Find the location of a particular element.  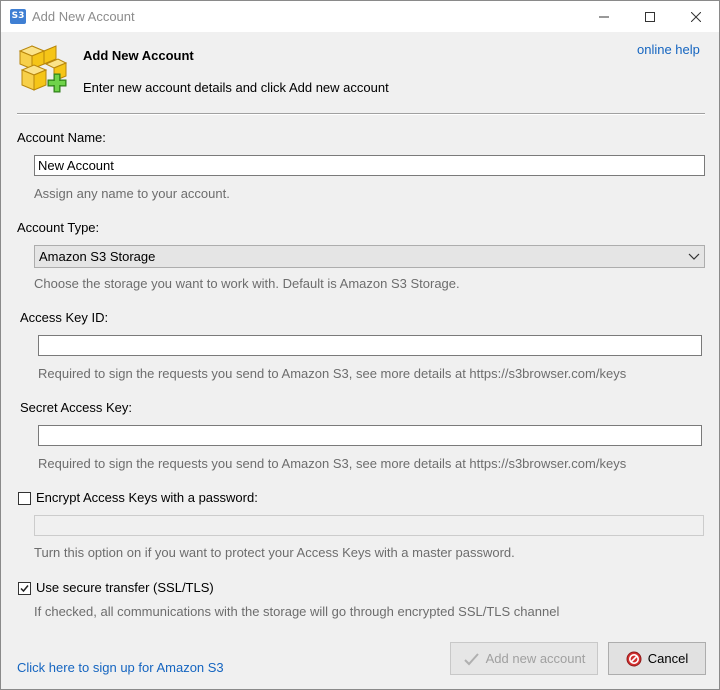

close-icon is located at coordinates (696, 16).